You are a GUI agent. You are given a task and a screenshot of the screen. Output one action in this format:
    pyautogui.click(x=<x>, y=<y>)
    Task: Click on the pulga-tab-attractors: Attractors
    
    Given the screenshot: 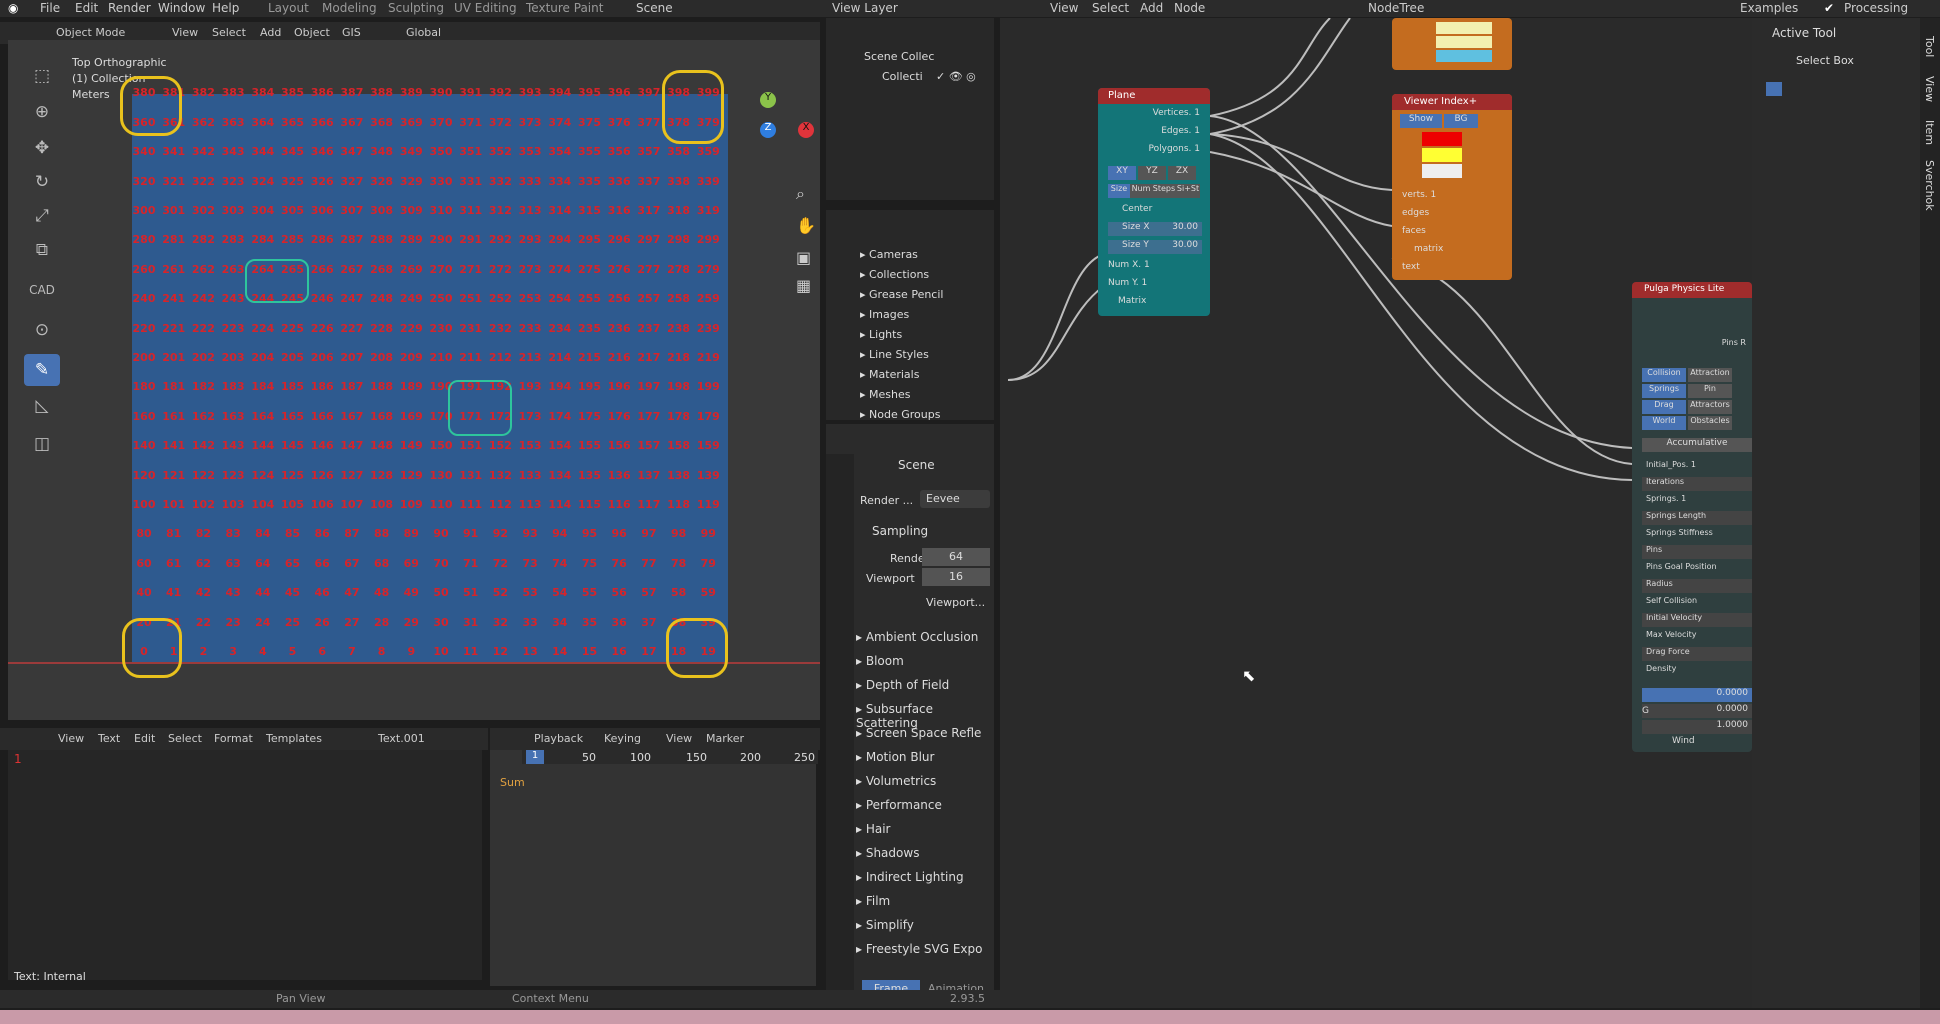 What is the action you would take?
    pyautogui.click(x=1710, y=407)
    